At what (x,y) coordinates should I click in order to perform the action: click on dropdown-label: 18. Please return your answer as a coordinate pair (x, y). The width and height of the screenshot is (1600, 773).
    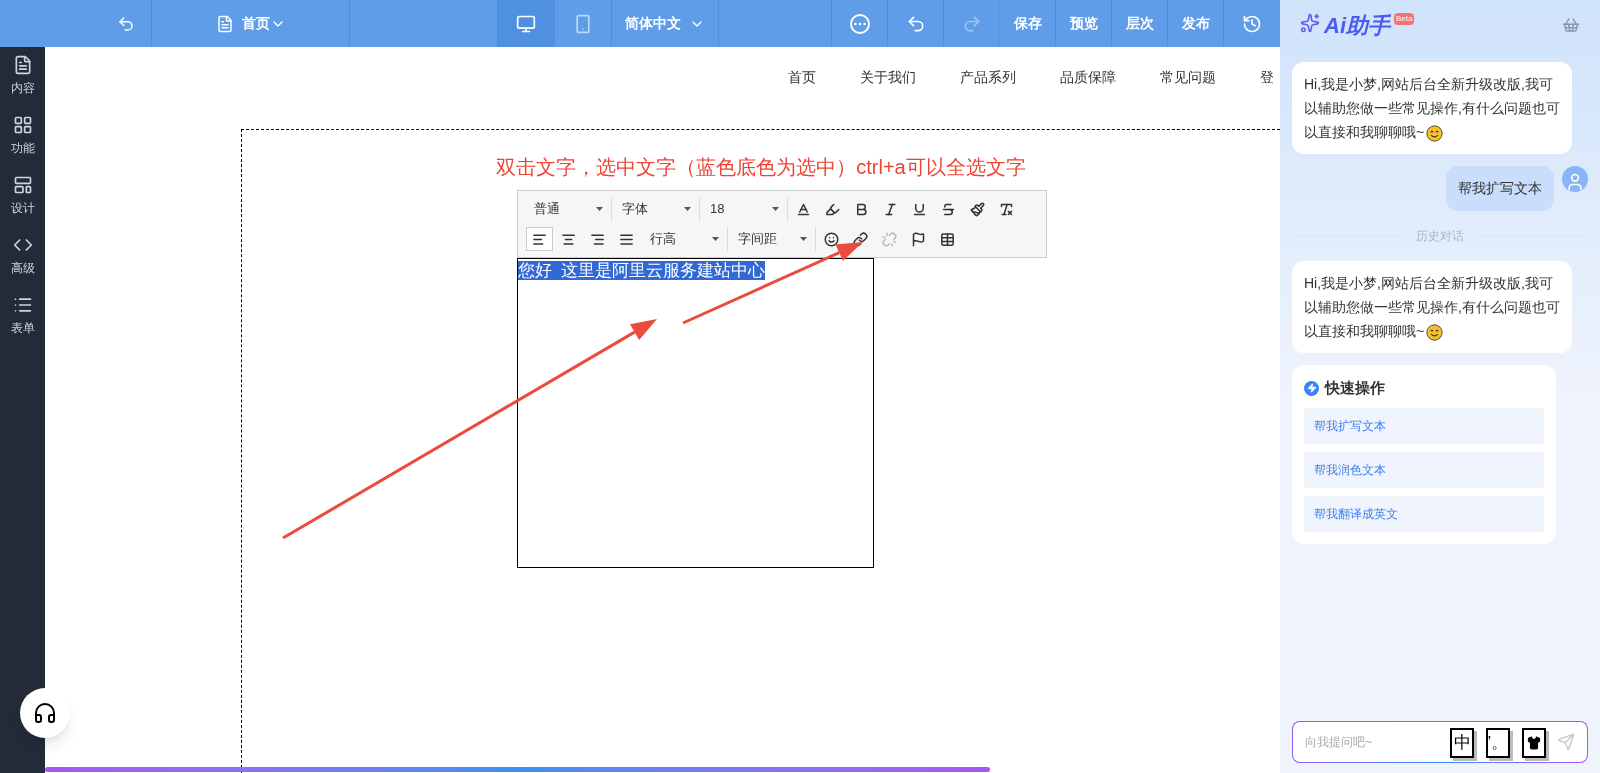
    Looking at the image, I should click on (717, 209).